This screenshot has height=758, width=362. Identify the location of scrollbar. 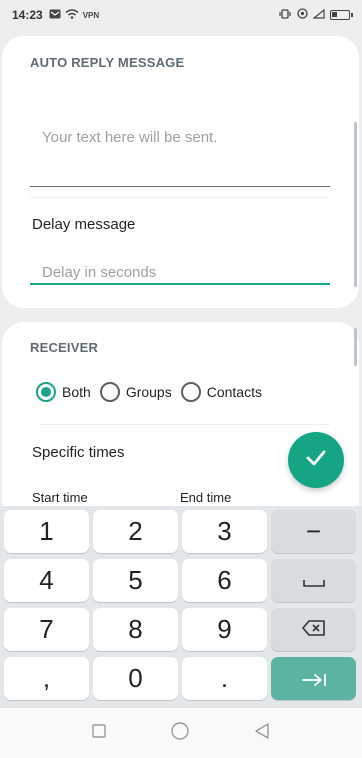
(355, 204).